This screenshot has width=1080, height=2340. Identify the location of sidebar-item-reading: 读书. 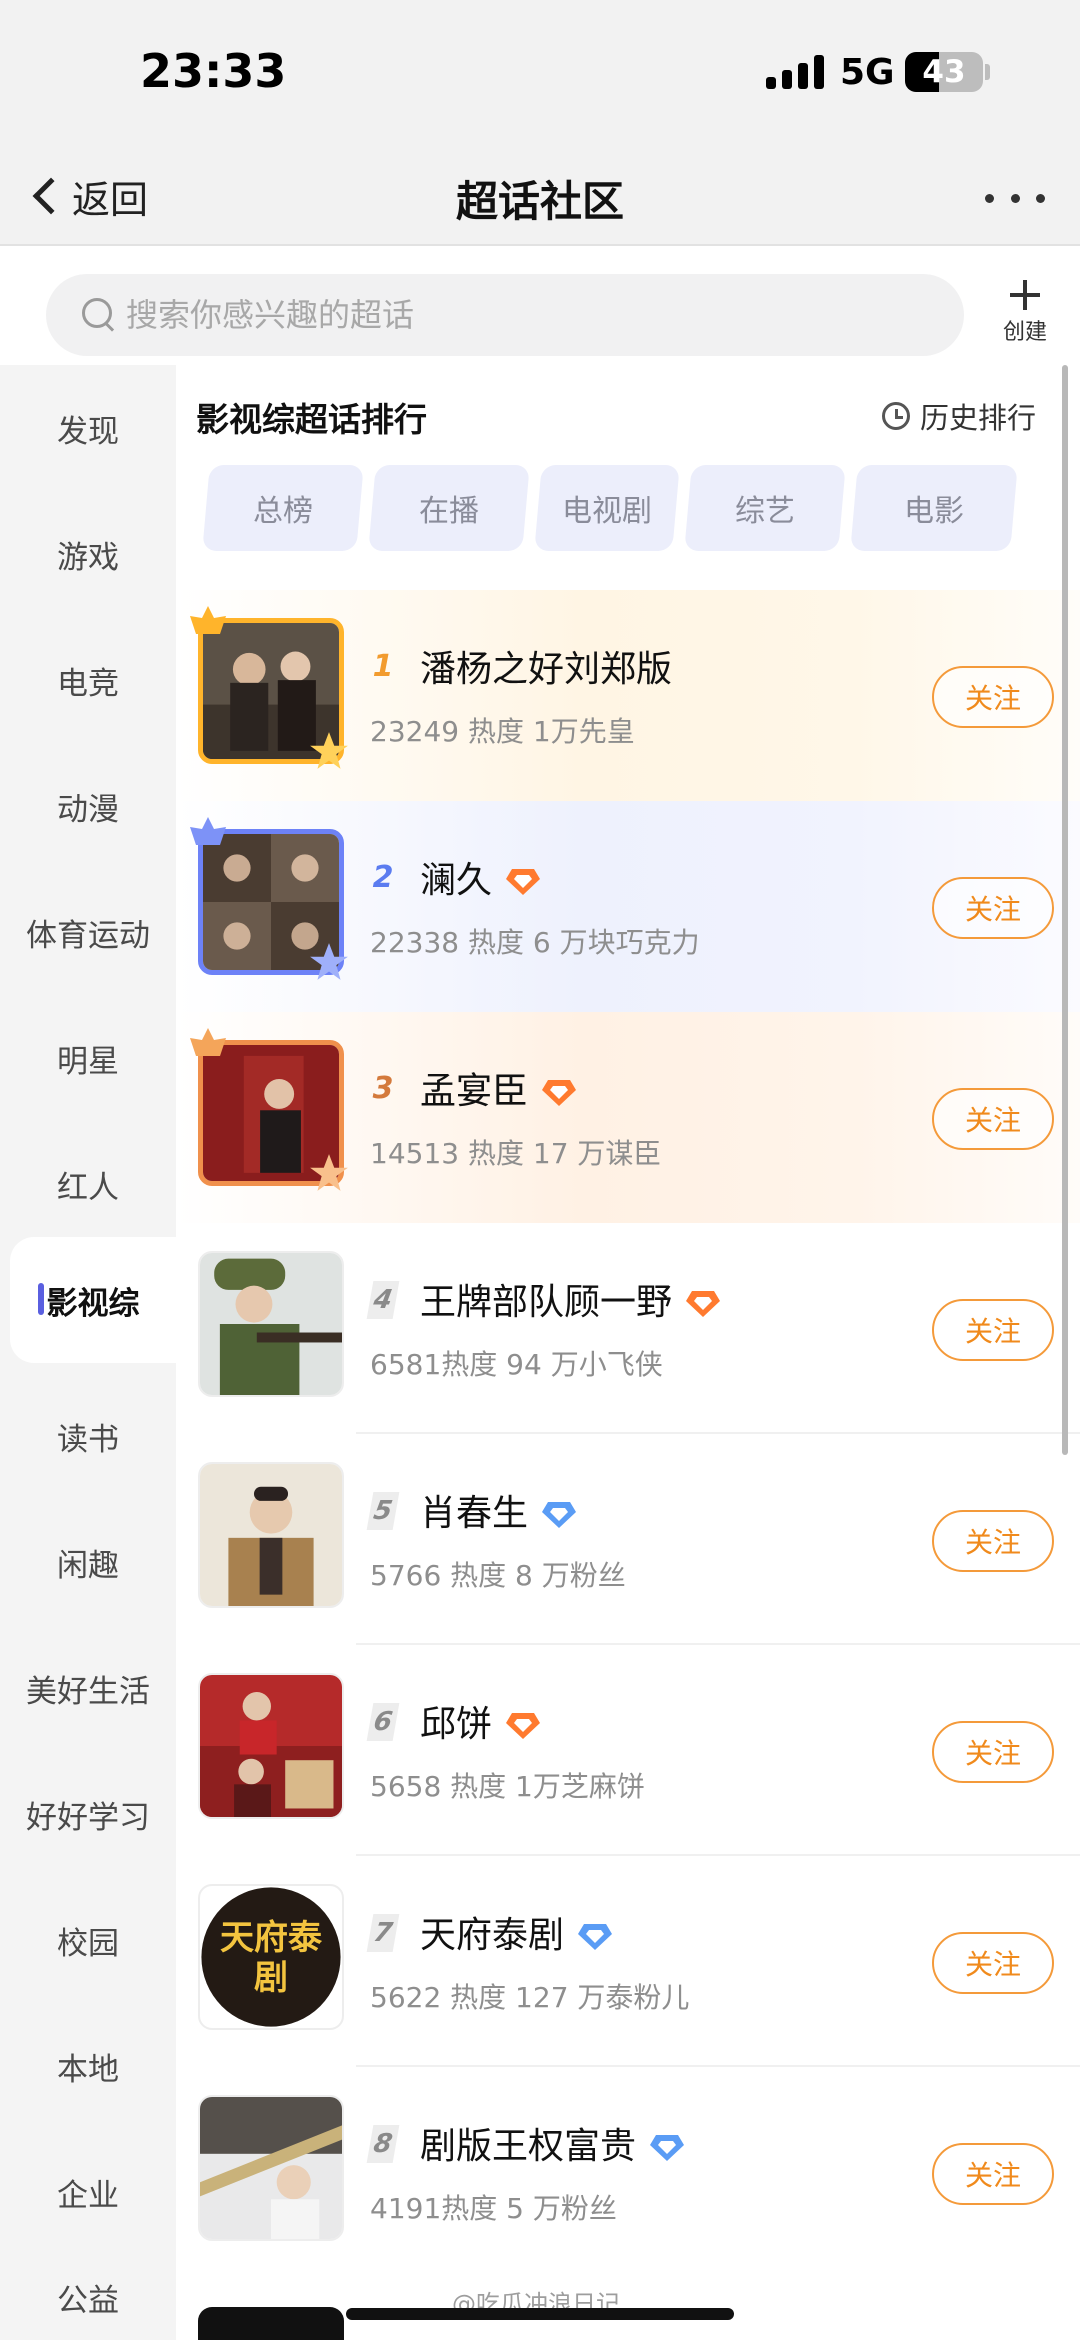
(88, 1436).